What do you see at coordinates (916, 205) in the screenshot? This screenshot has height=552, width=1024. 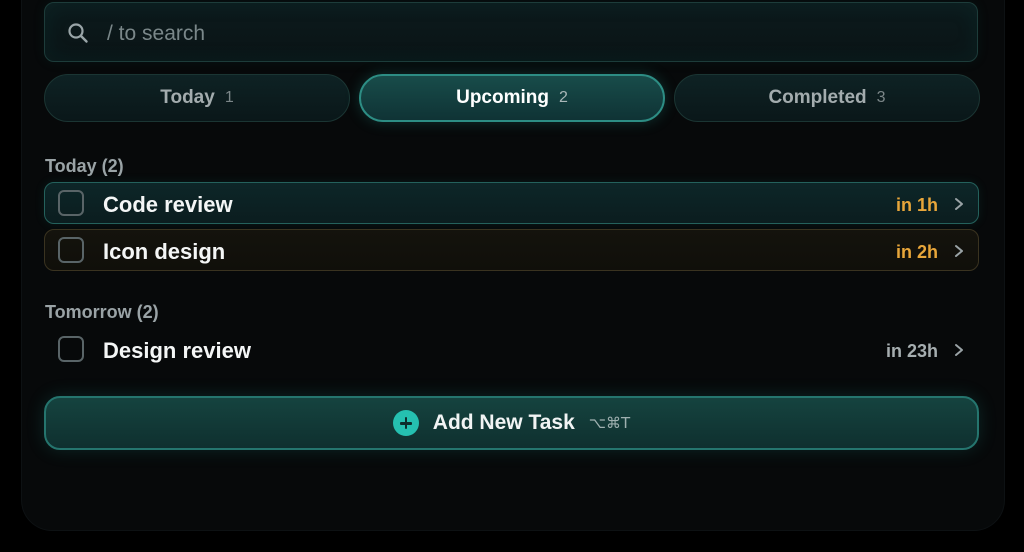 I see `task-due: in 1h` at bounding box center [916, 205].